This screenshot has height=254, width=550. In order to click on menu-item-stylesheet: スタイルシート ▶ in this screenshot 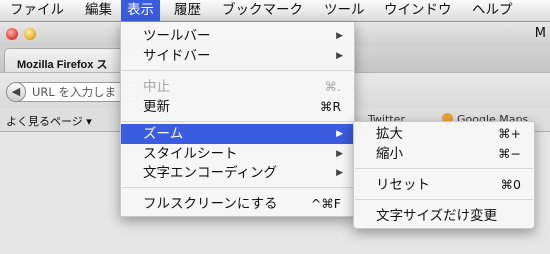, I will do `click(237, 154)`.